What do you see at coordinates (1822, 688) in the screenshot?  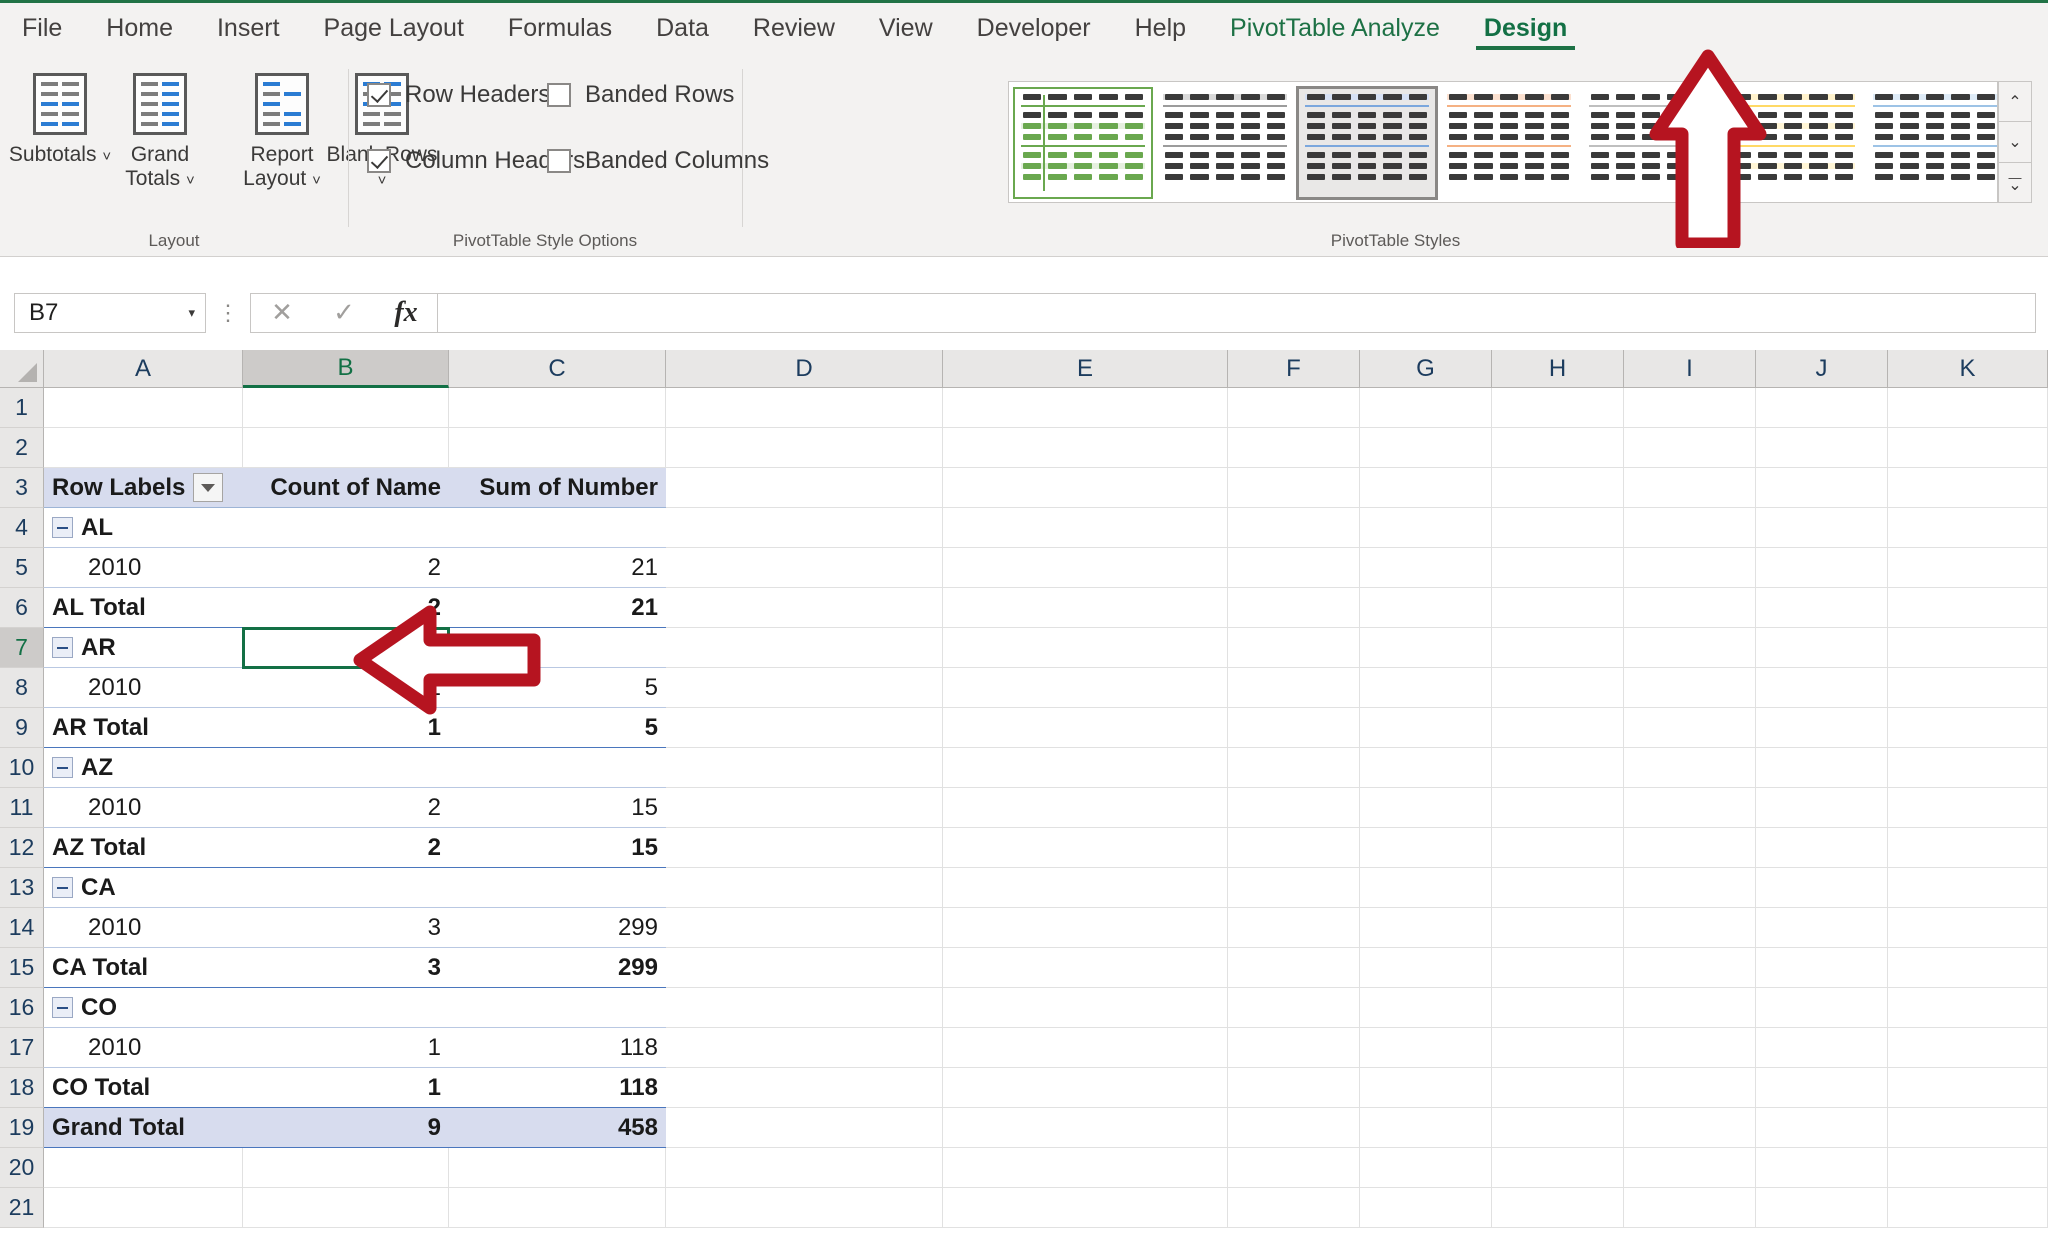 I see `cell-J8` at bounding box center [1822, 688].